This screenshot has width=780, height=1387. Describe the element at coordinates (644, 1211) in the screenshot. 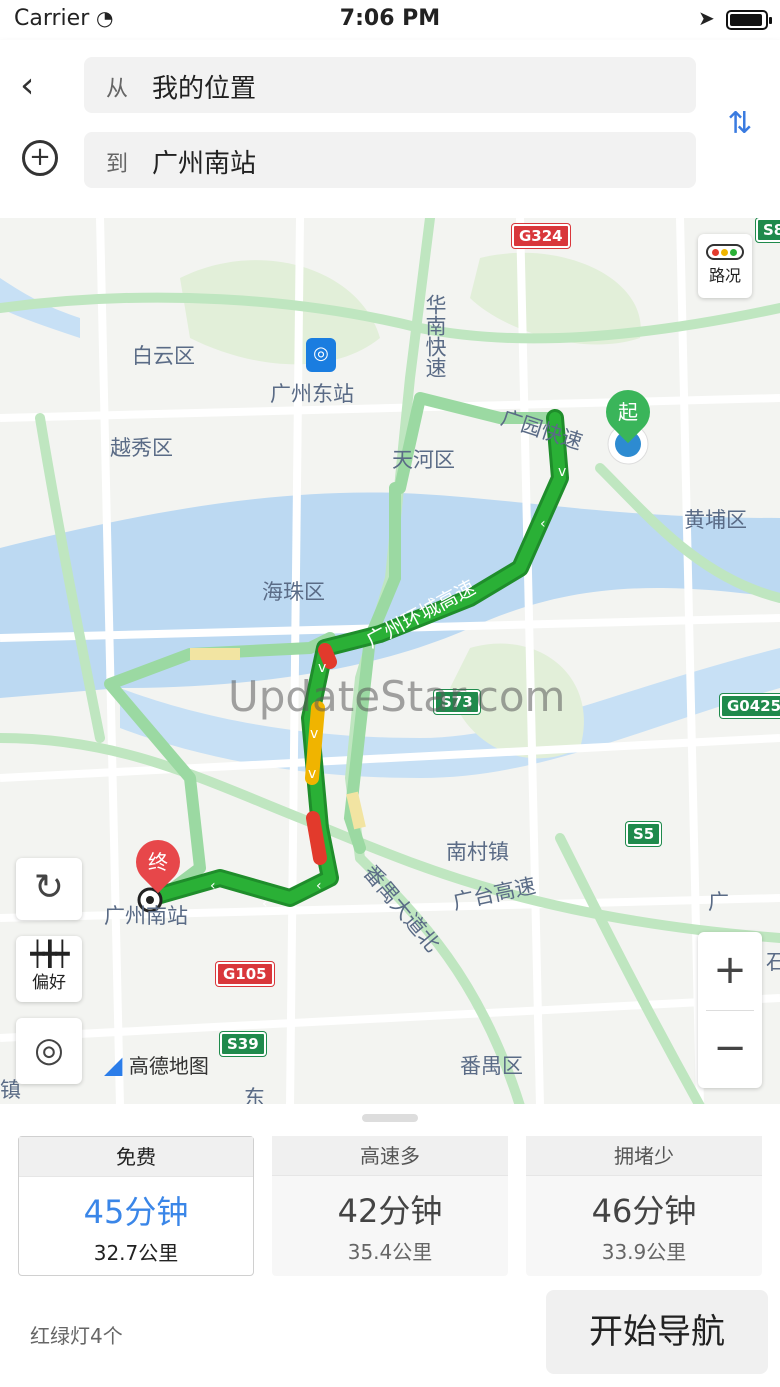

I see `route-duration: 46分钟` at that location.